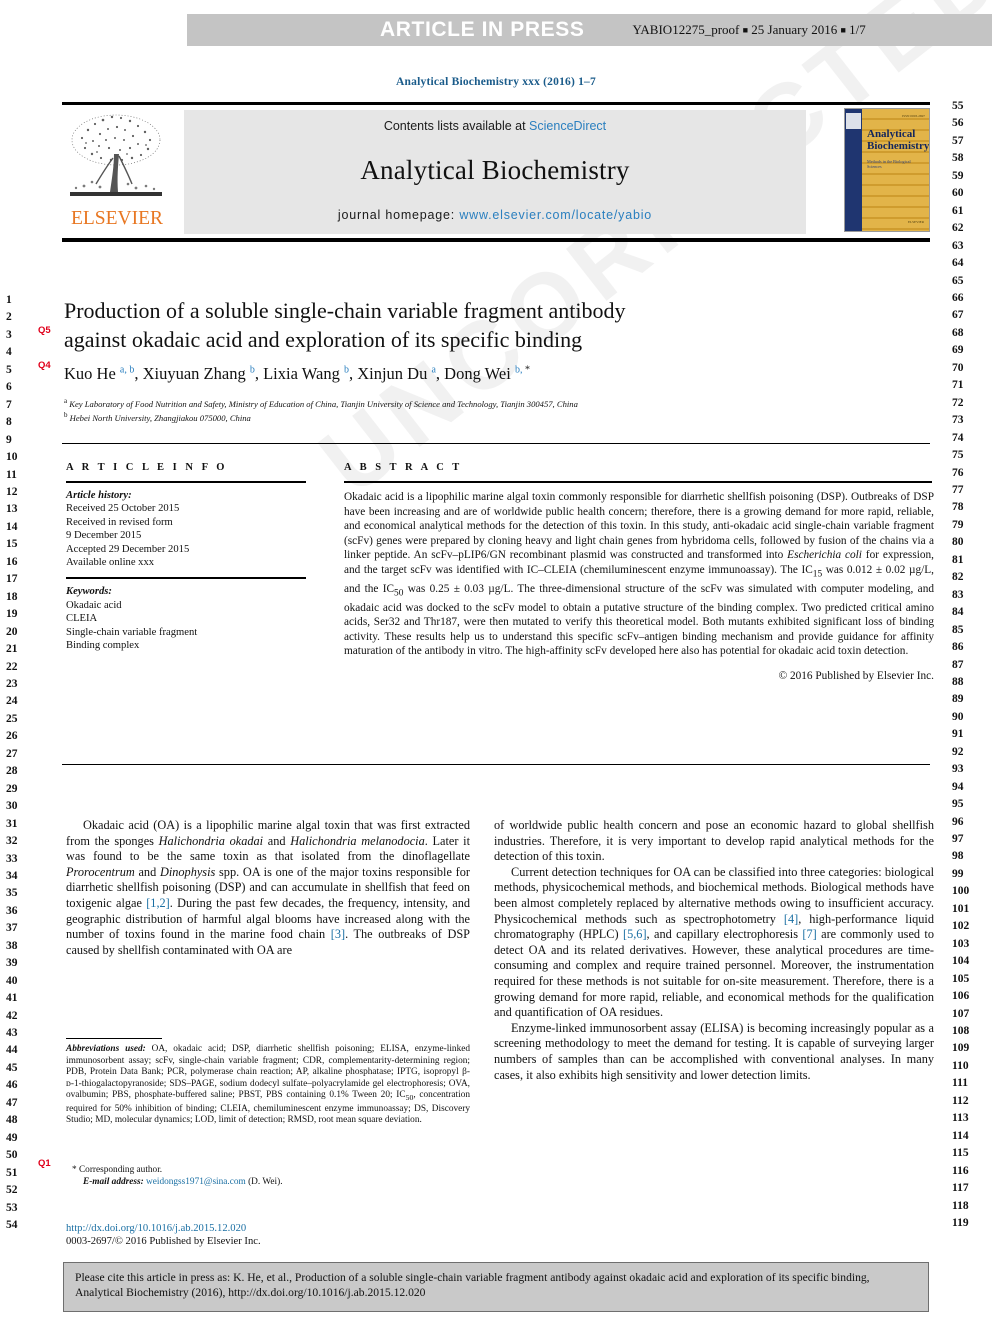 Image resolution: width=992 pixels, height=1323 pixels. Describe the element at coordinates (12, 1033) in the screenshot. I see `line-number: 43` at that location.